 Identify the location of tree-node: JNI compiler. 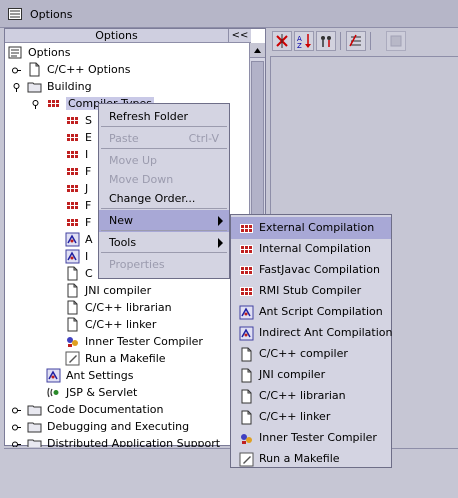
(127, 290).